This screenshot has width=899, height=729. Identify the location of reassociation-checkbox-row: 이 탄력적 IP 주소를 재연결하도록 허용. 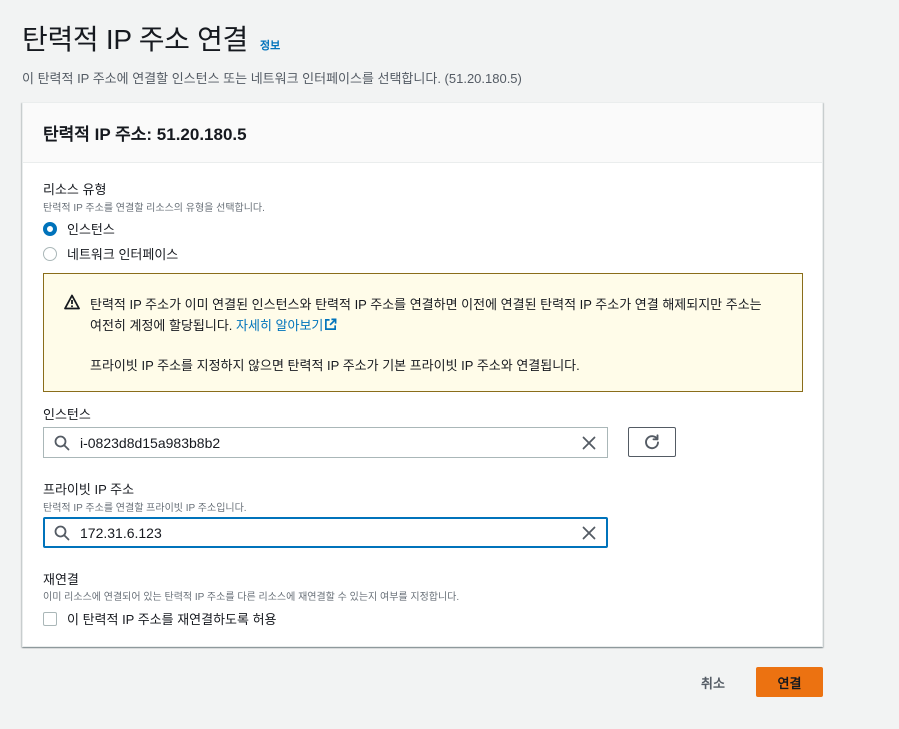
(160, 618).